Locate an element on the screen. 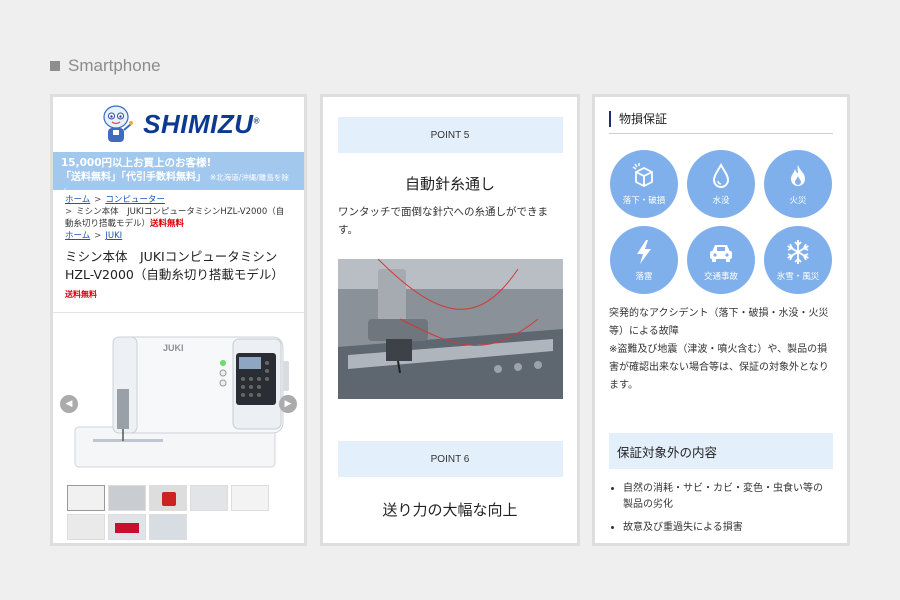  broken-box-icon is located at coordinates (642, 175).